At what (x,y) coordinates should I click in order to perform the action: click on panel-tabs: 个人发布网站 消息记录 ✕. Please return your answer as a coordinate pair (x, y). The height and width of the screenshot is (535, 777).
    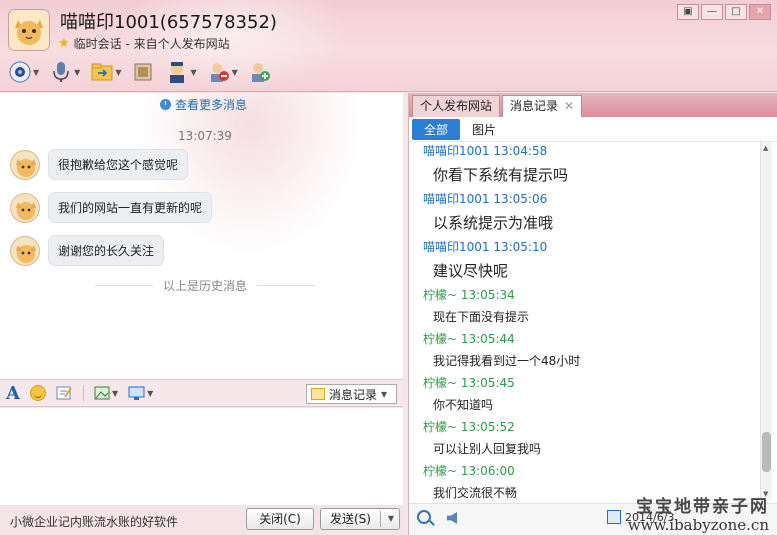
    Looking at the image, I should click on (593, 105).